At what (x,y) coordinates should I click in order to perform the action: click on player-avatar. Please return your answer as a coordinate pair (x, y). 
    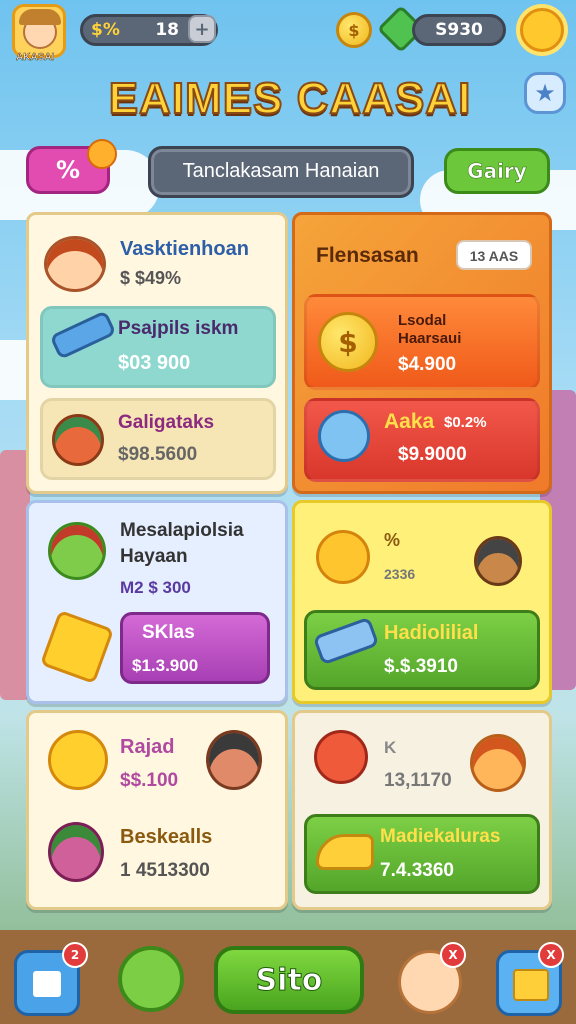
    Looking at the image, I should click on (39, 31).